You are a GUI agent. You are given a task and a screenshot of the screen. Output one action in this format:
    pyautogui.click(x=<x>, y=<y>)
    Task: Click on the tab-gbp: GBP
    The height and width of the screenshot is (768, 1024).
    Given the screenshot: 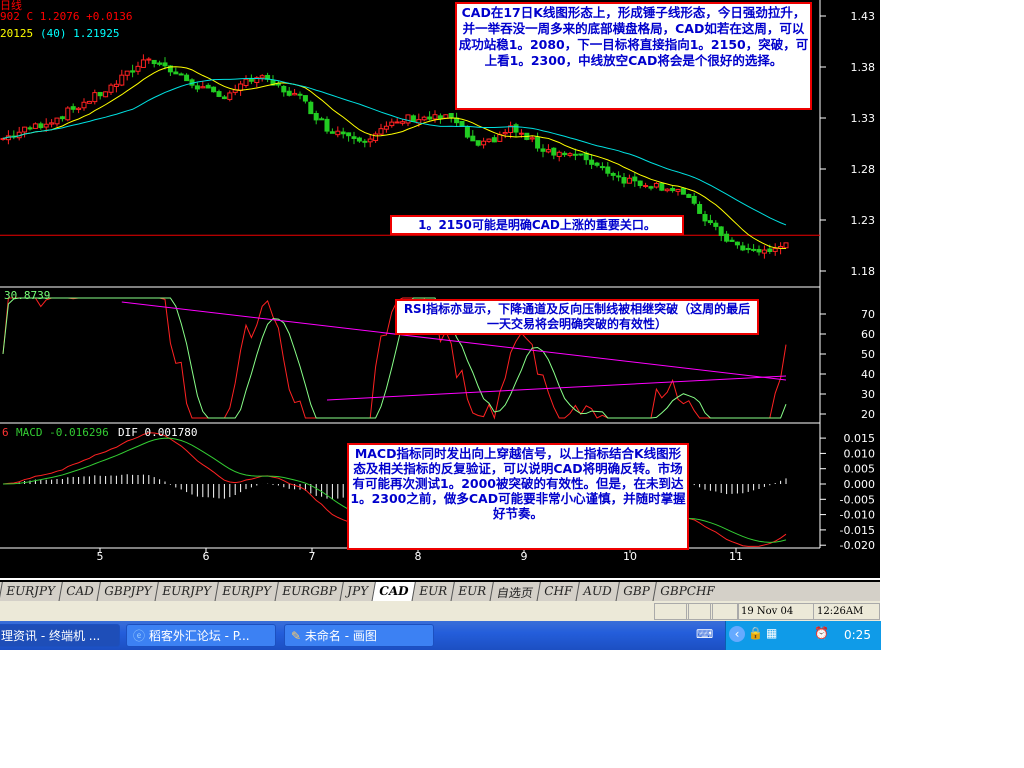 What is the action you would take?
    pyautogui.click(x=635, y=592)
    